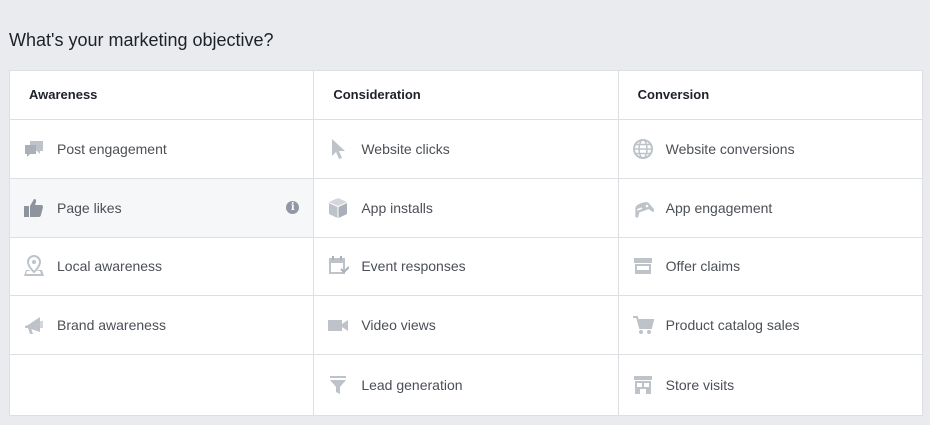 Image resolution: width=930 pixels, height=425 pixels. I want to click on objective-label: App engagement, so click(719, 207).